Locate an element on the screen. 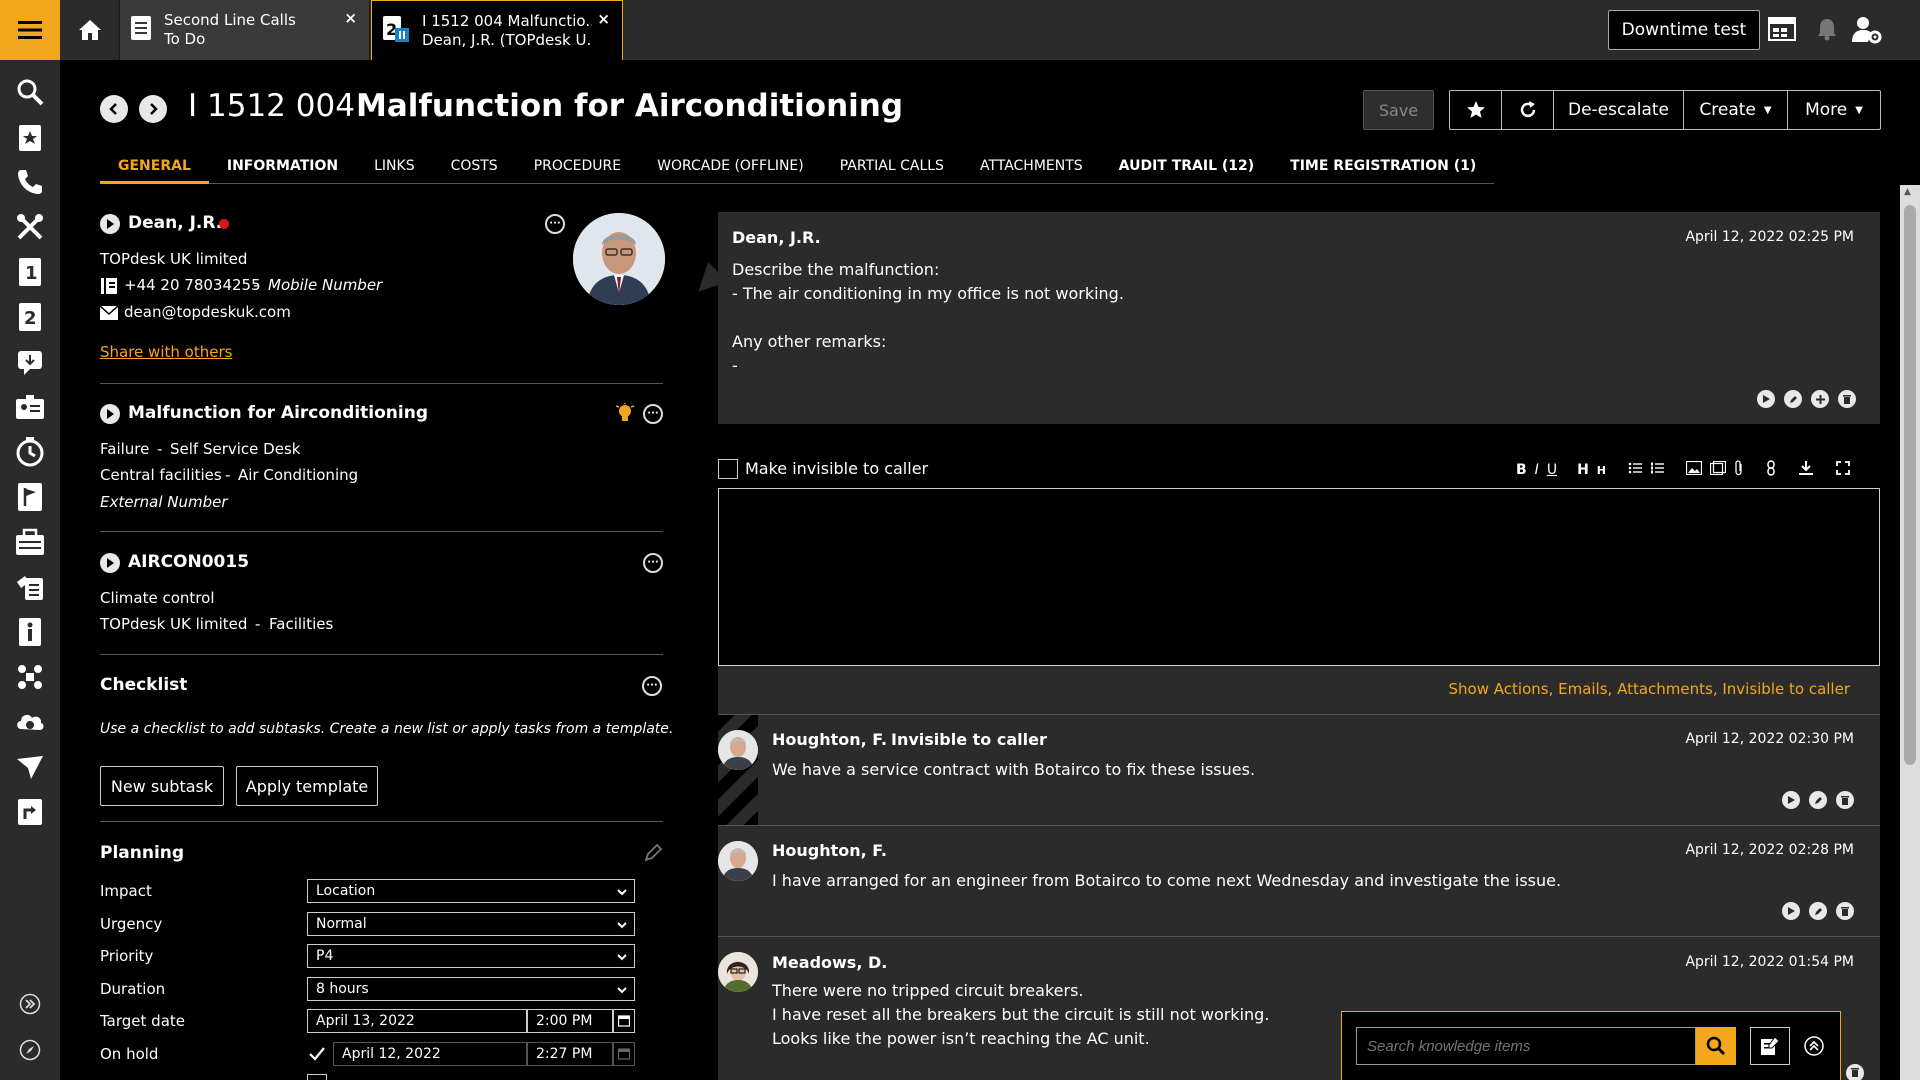 This screenshot has height=1080, width=1920. new-subtask-button: New subtask is located at coordinates (162, 786).